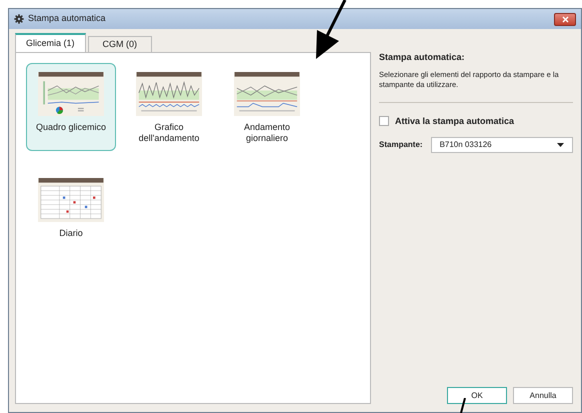 This screenshot has width=582, height=413. I want to click on checkbox-label: Attiva la stampa automatica, so click(454, 121).